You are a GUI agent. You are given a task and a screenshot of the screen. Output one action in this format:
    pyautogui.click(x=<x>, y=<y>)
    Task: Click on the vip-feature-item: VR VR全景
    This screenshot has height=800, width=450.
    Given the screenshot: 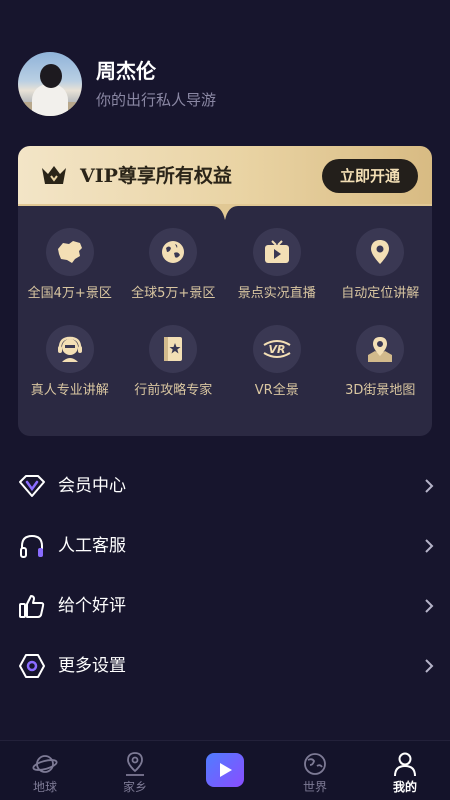 What is the action you would take?
    pyautogui.click(x=277, y=362)
    